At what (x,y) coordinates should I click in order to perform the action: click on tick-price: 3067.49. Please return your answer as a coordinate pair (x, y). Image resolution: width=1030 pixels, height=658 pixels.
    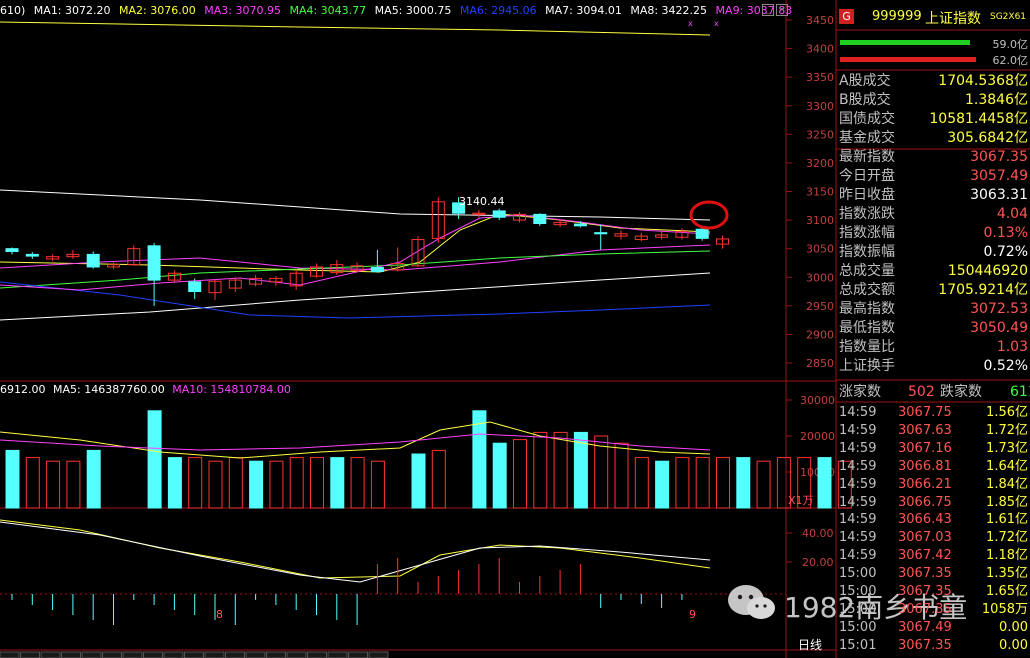
    Looking at the image, I should click on (925, 627).